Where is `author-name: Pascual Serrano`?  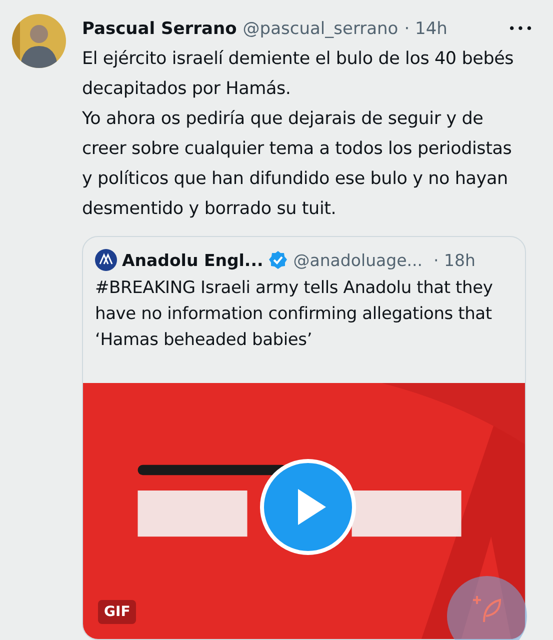 author-name: Pascual Serrano is located at coordinates (159, 29).